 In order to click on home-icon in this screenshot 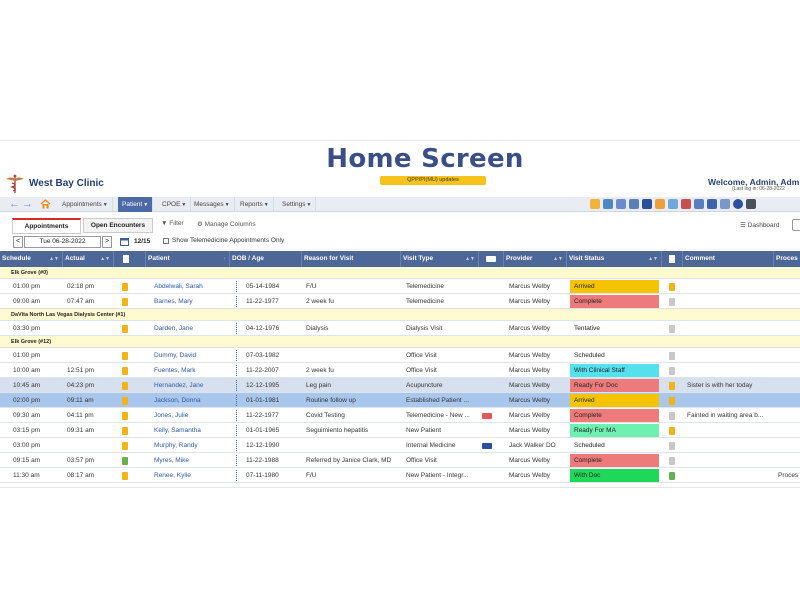, I will do `click(45, 204)`.